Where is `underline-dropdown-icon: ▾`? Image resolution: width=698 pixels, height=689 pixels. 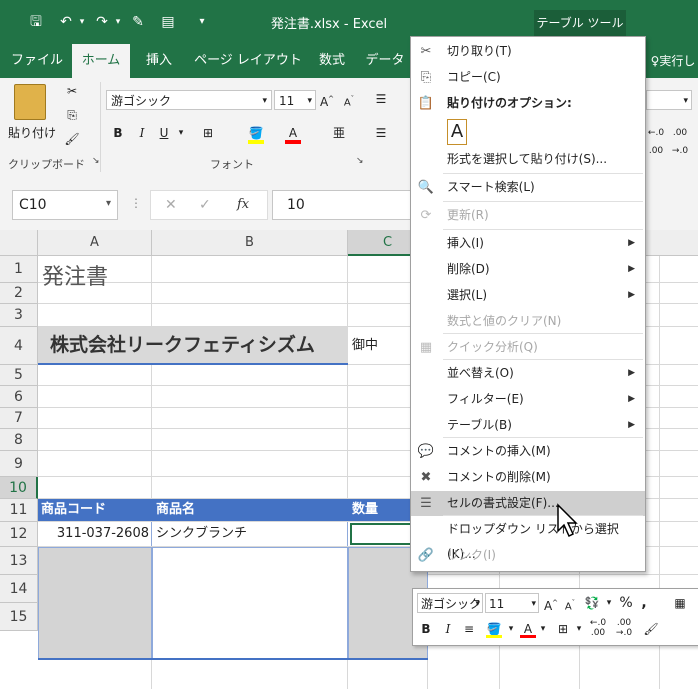 underline-dropdown-icon: ▾ is located at coordinates (181, 133).